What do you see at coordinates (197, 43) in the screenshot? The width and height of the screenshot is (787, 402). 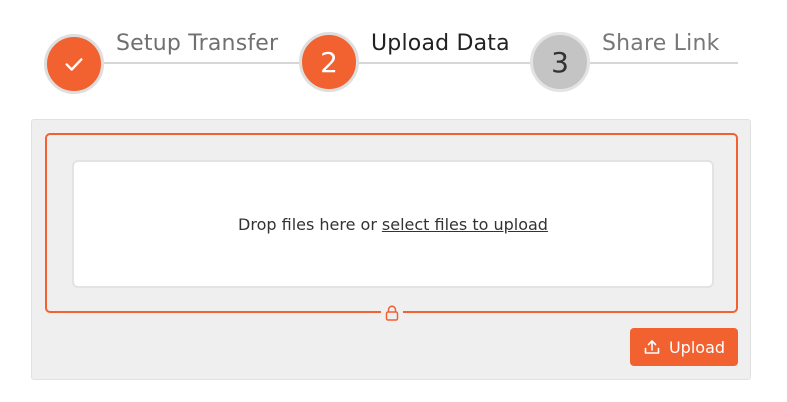 I see `step-1-label: Setup Transfer` at bounding box center [197, 43].